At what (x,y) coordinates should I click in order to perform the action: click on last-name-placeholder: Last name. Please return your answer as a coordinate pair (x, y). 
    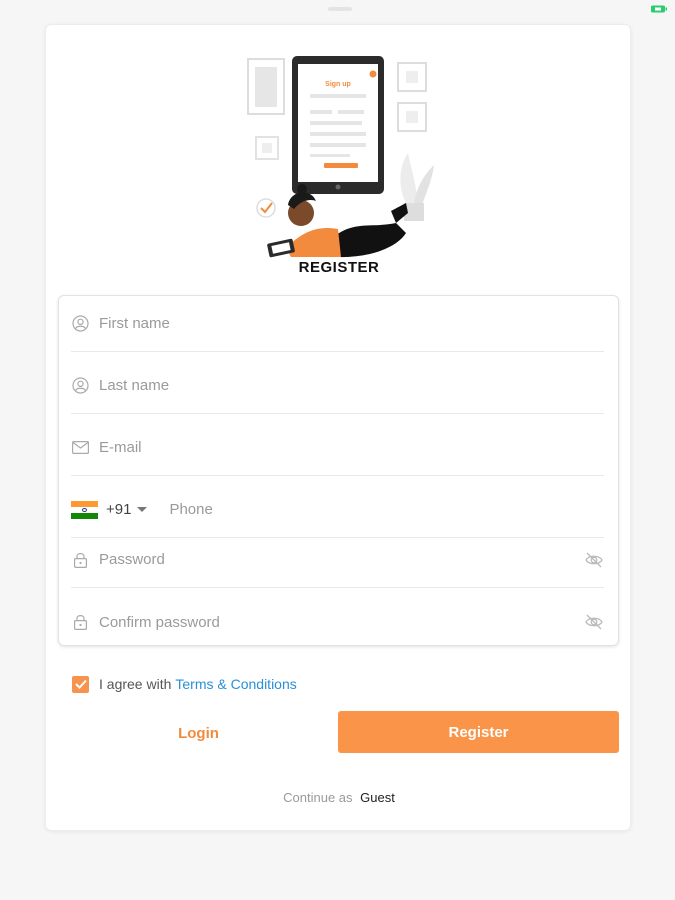
    Looking at the image, I should click on (134, 385).